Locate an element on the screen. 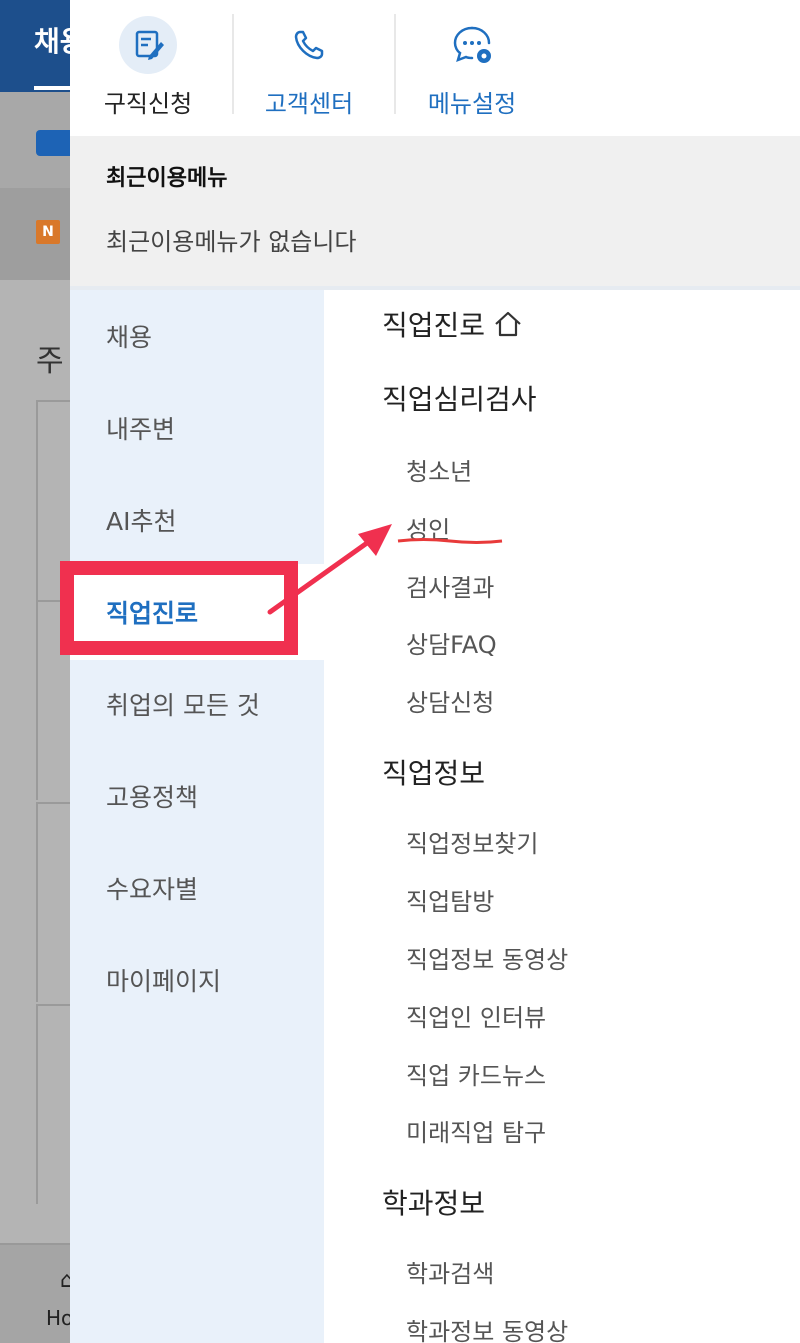 The height and width of the screenshot is (1343, 800). submenu-main-title-text: 직업진로 is located at coordinates (434, 325).